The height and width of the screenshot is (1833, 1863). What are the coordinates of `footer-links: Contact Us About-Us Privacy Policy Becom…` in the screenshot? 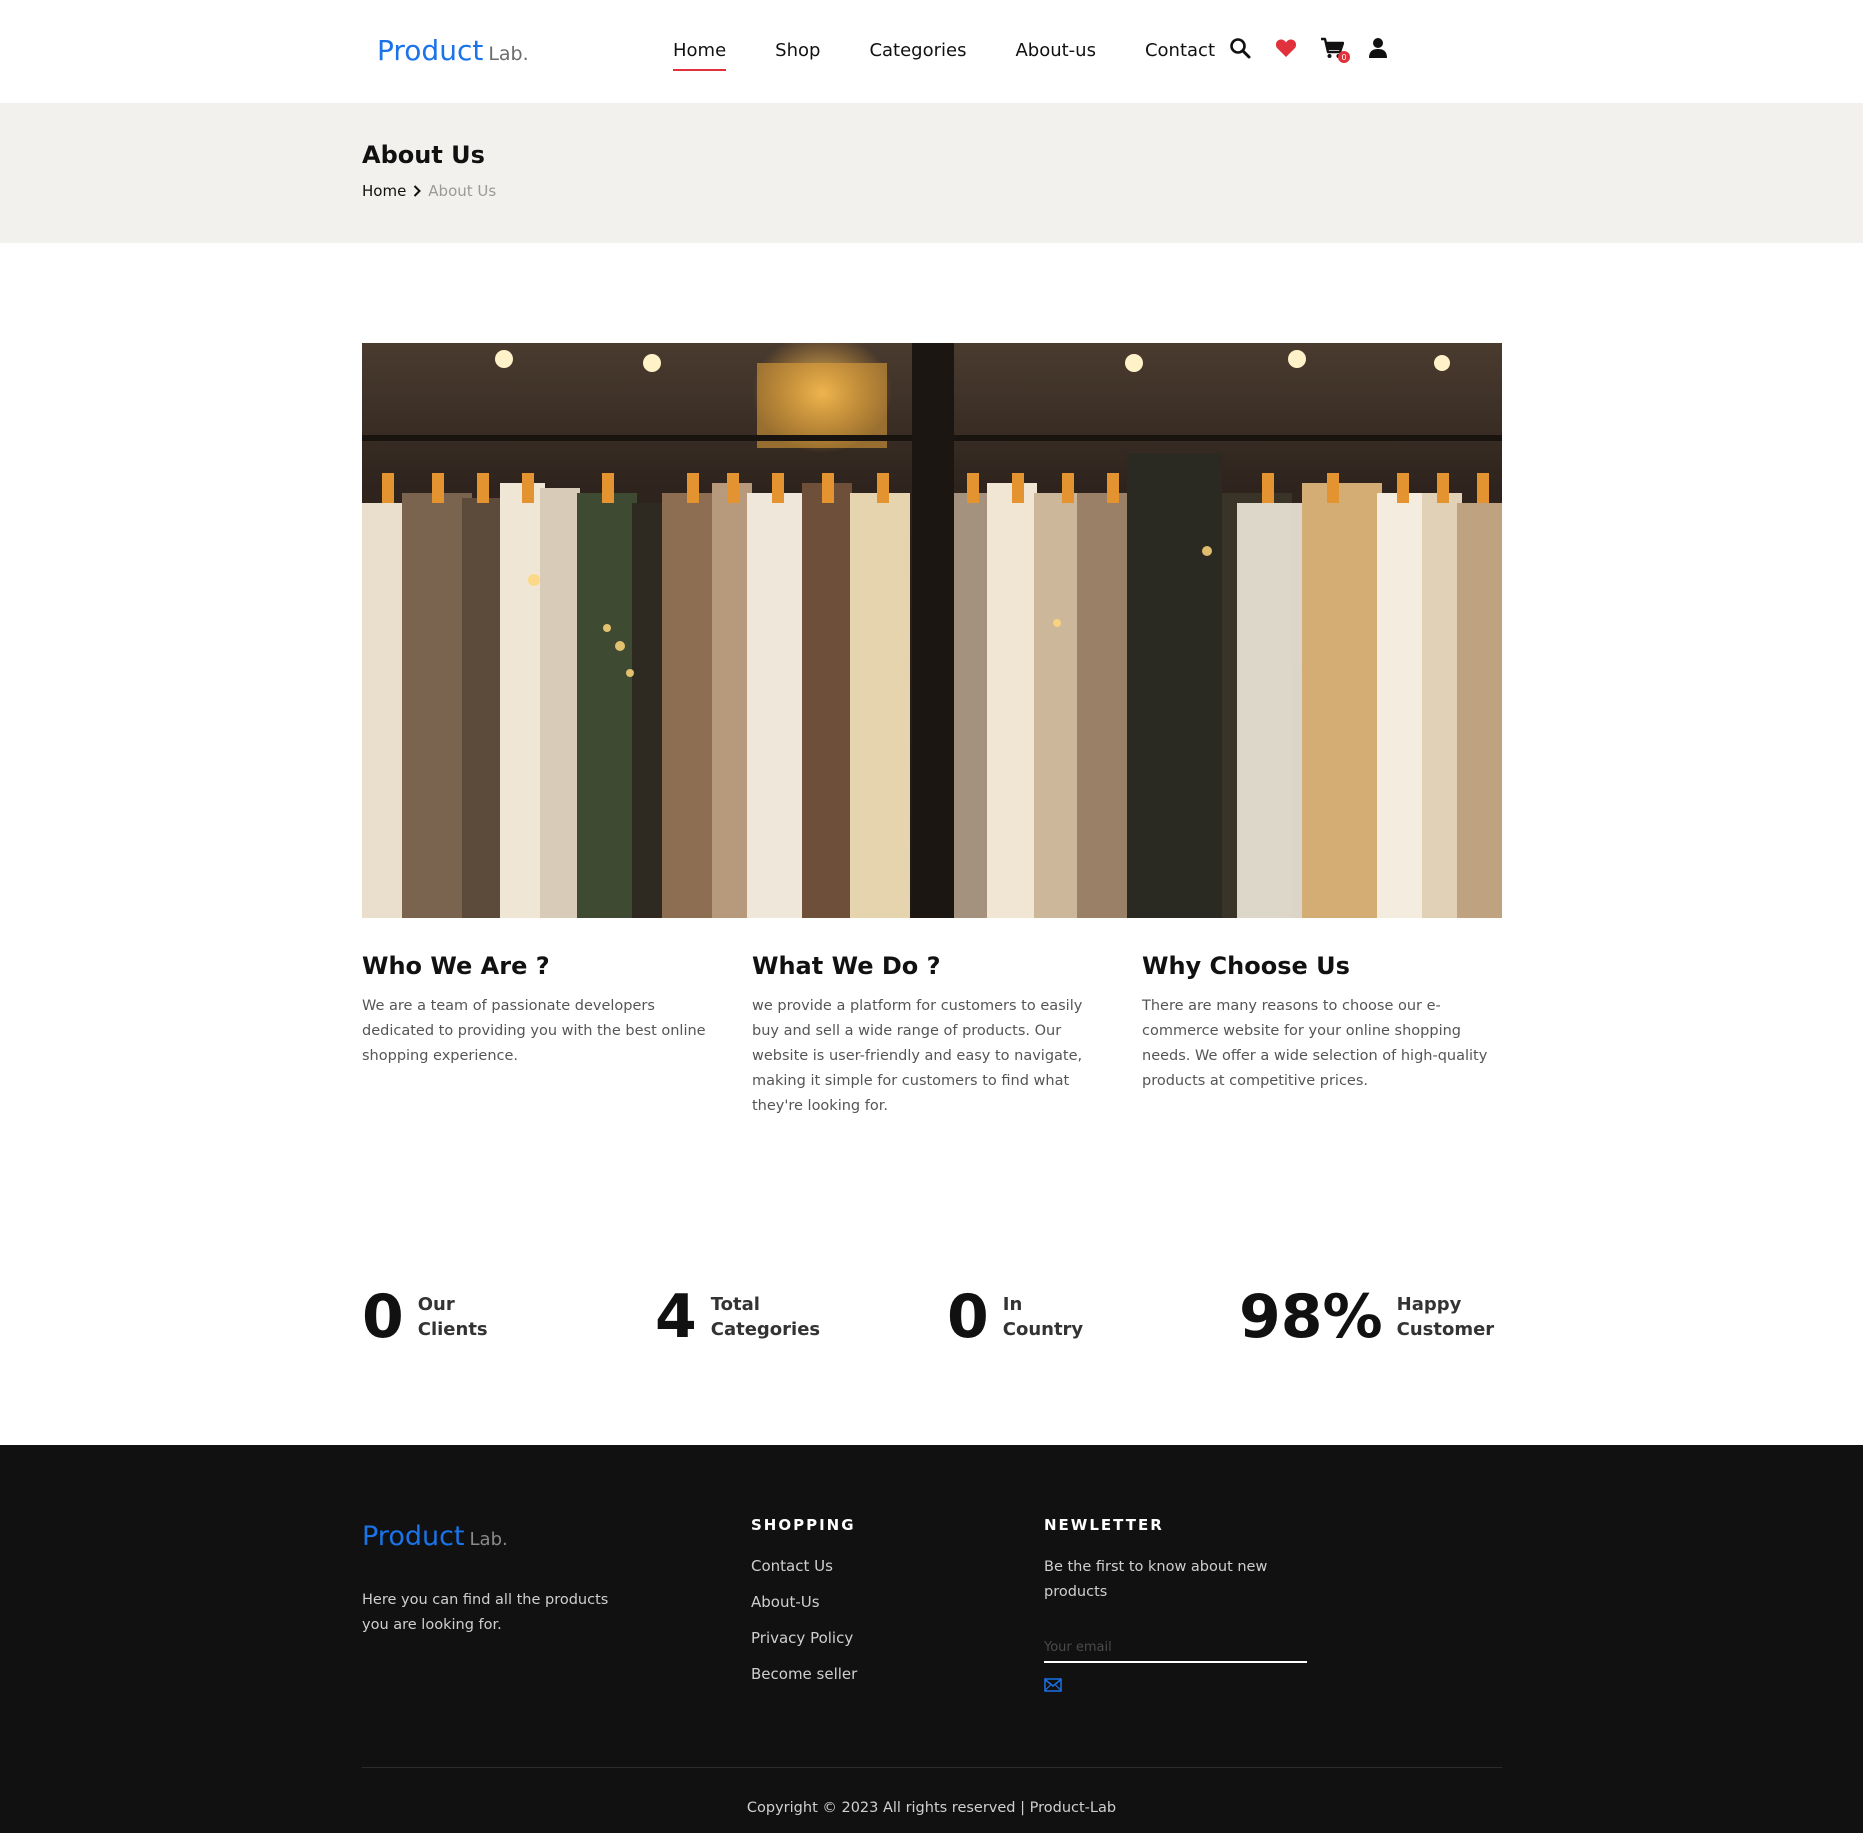 It's located at (804, 1629).